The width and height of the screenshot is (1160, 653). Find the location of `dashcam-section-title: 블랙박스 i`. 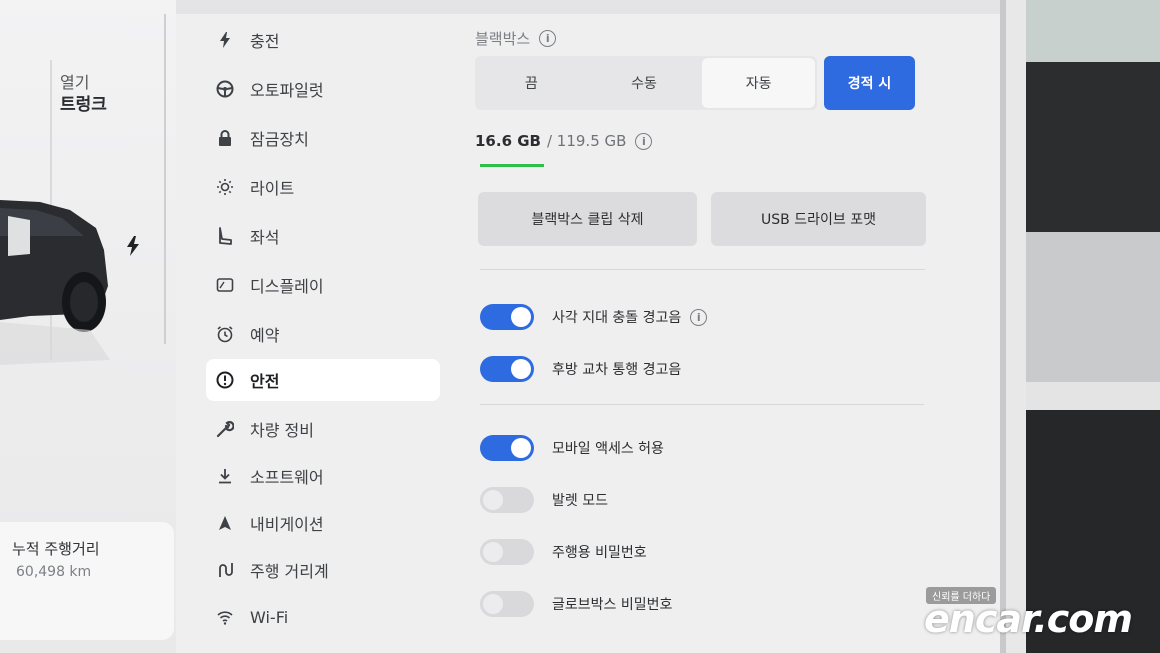

dashcam-section-title: 블랙박스 i is located at coordinates (516, 38).